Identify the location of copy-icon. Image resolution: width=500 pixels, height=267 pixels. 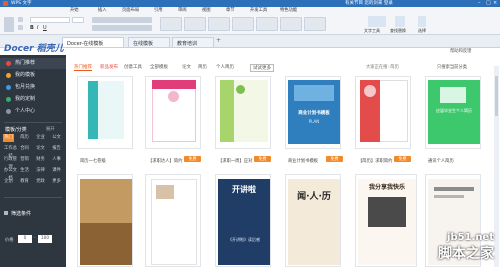
(20, 27).